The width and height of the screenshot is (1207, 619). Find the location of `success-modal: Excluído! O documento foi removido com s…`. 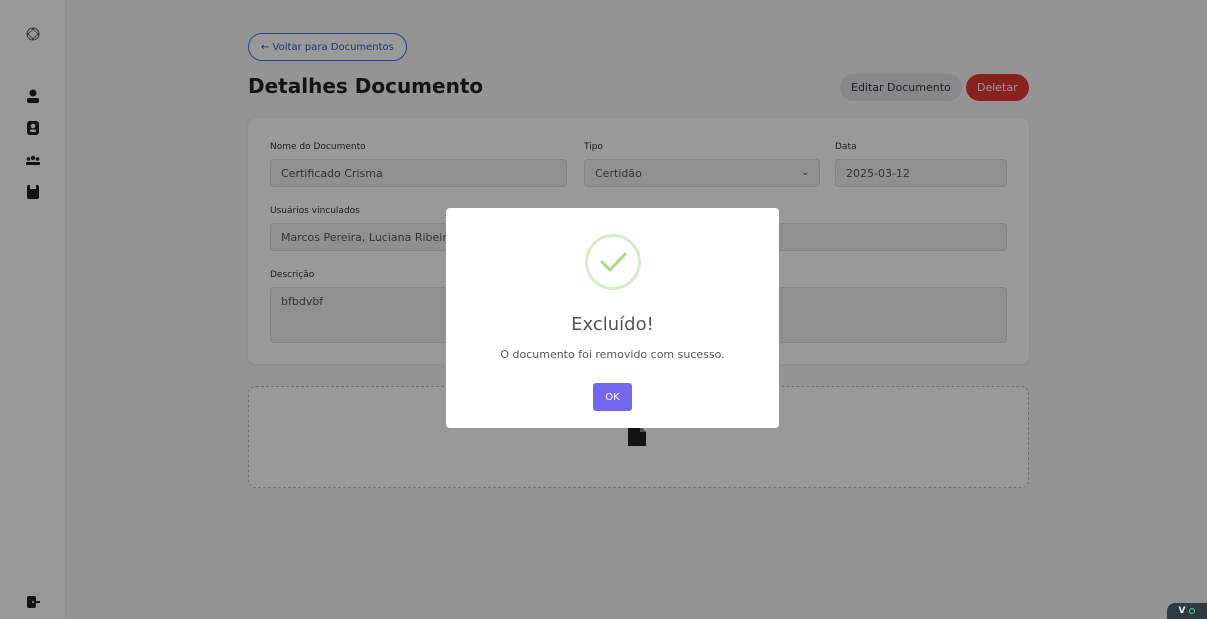

success-modal: Excluído! O documento foi removido com s… is located at coordinates (612, 318).